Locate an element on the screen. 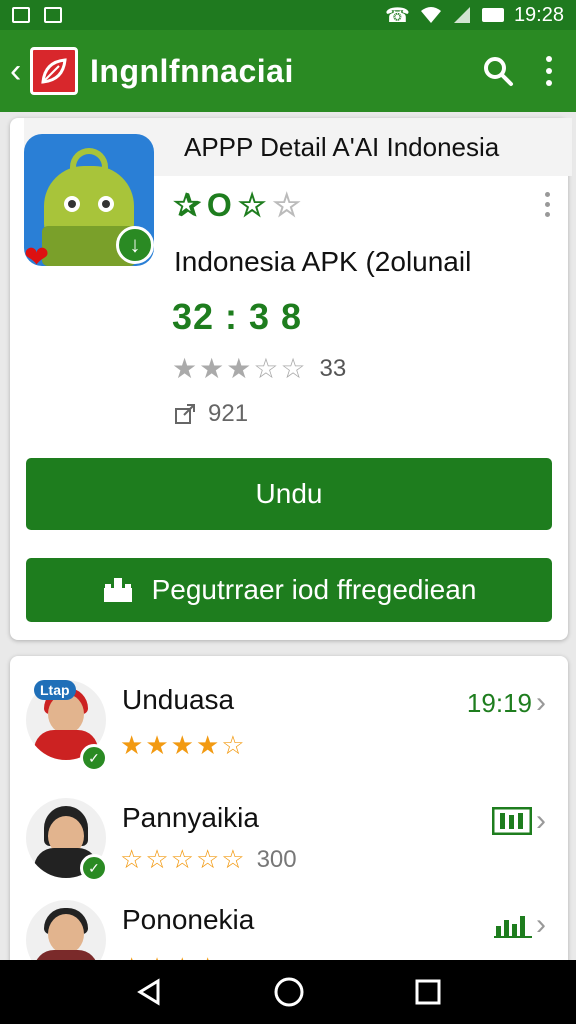 This screenshot has height=1024, width=576. star-half-icon: ☆ is located at coordinates (266, 368).